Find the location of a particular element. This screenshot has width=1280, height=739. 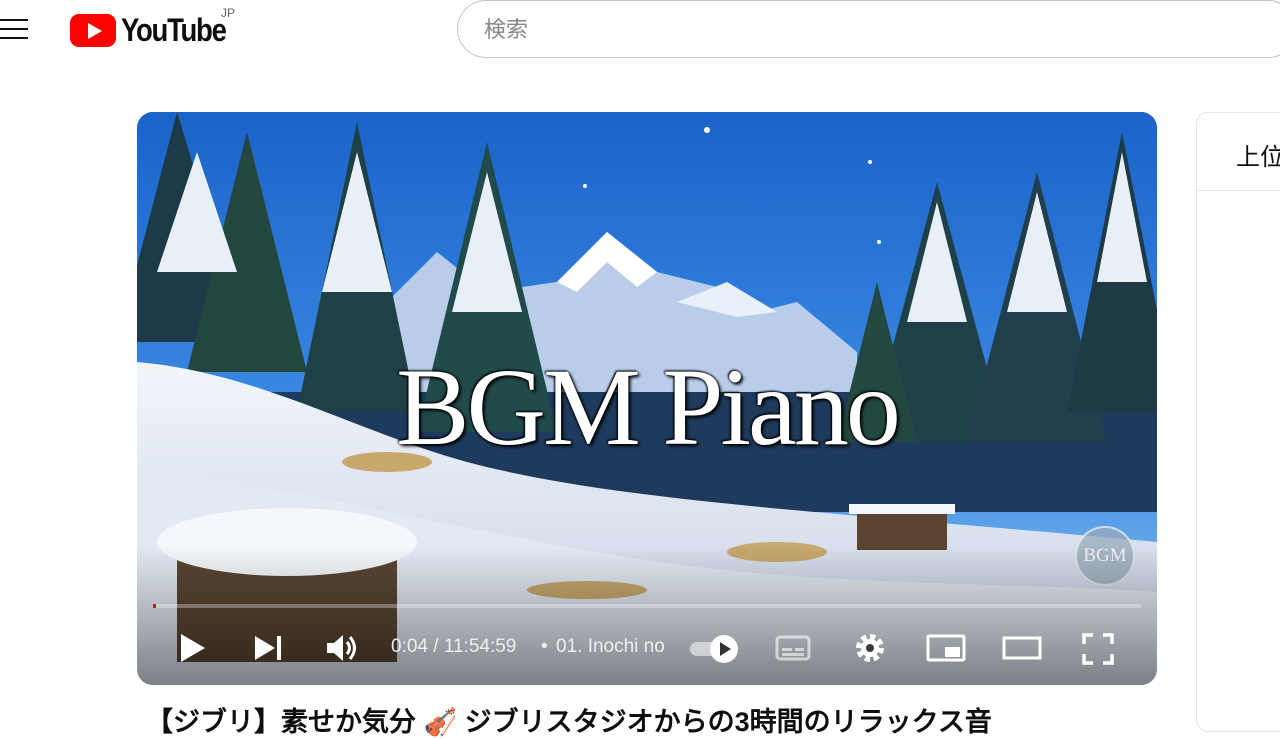

next-icon is located at coordinates (268, 648).